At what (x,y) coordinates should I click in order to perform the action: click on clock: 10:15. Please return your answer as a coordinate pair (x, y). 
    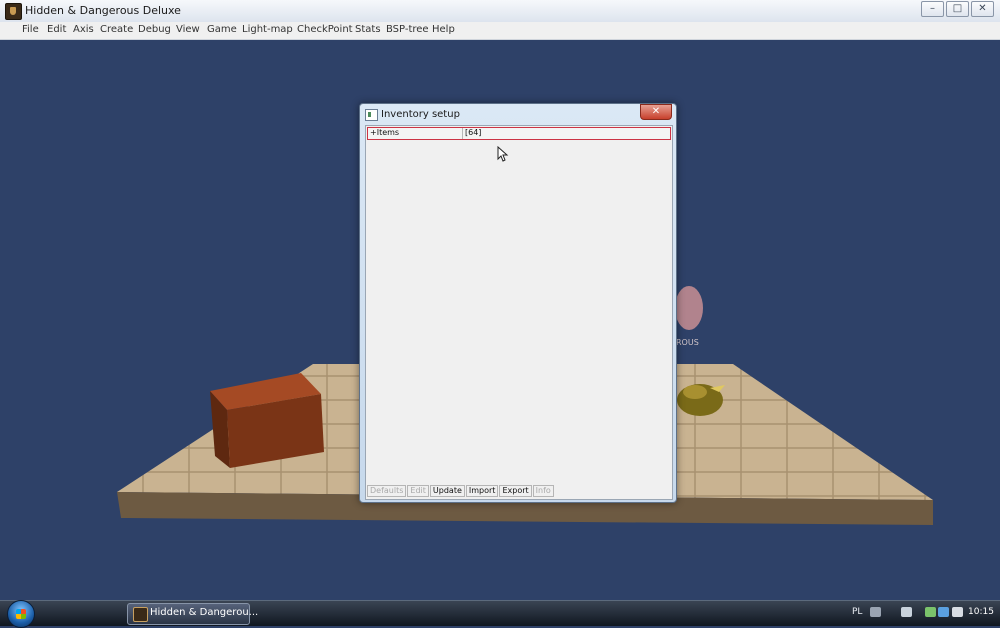
    Looking at the image, I should click on (981, 612).